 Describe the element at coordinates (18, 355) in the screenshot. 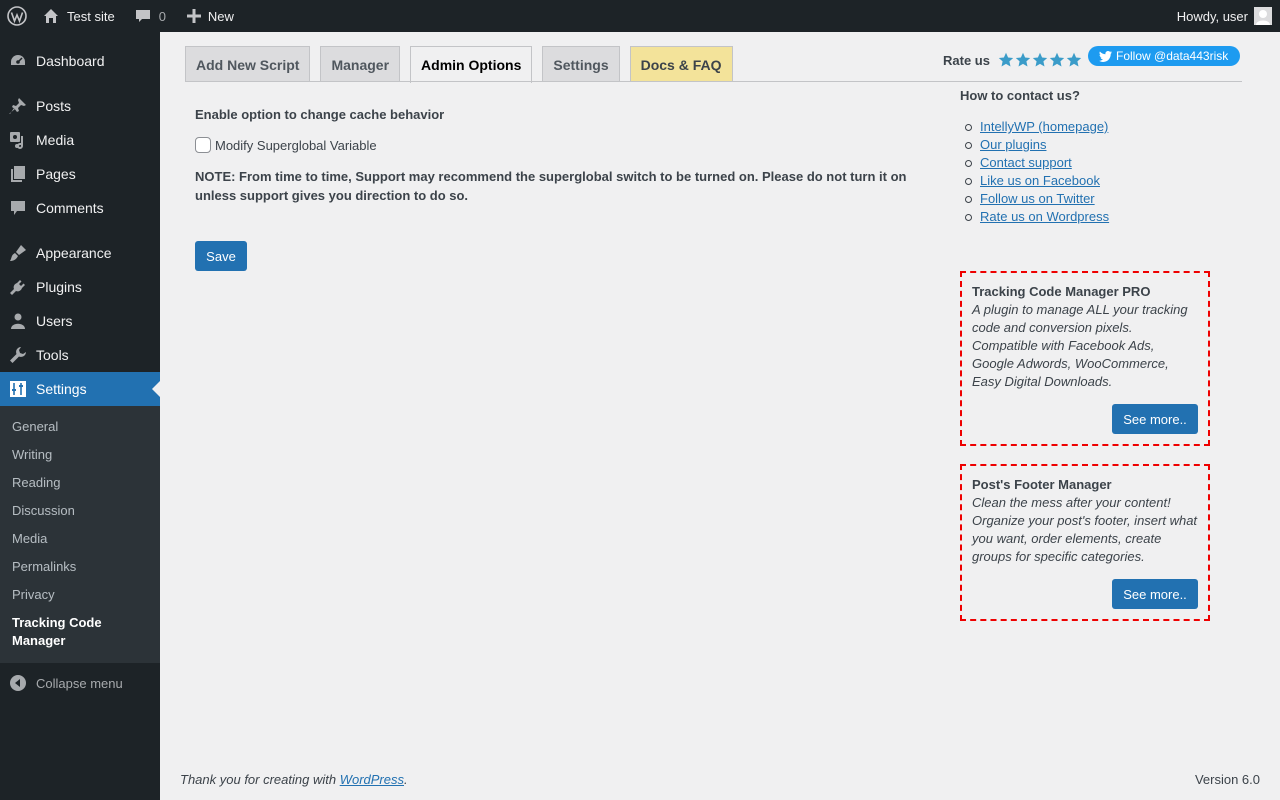

I see `wrench-icon` at that location.